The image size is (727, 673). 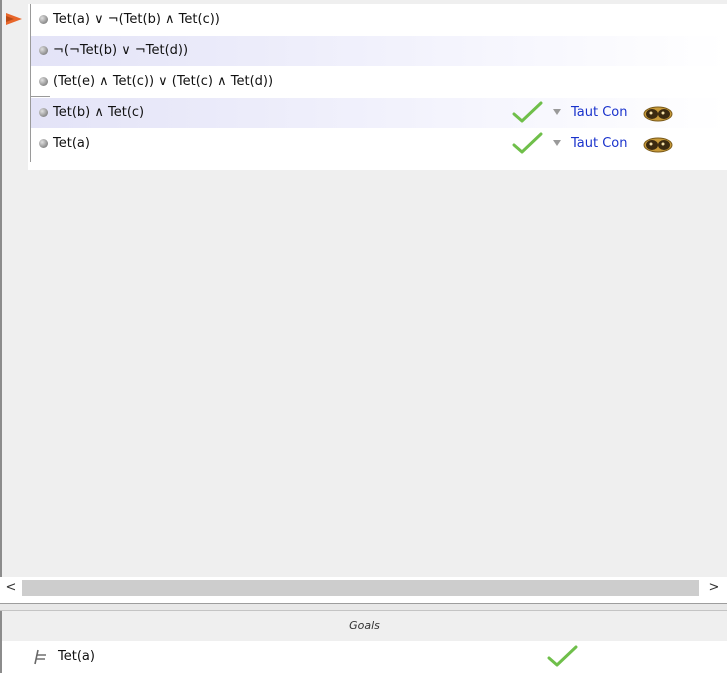 I want to click on proof-step: Tet(a) ∨ ¬(Tet(b) ∧ Tet(c)), so click(x=379, y=20).